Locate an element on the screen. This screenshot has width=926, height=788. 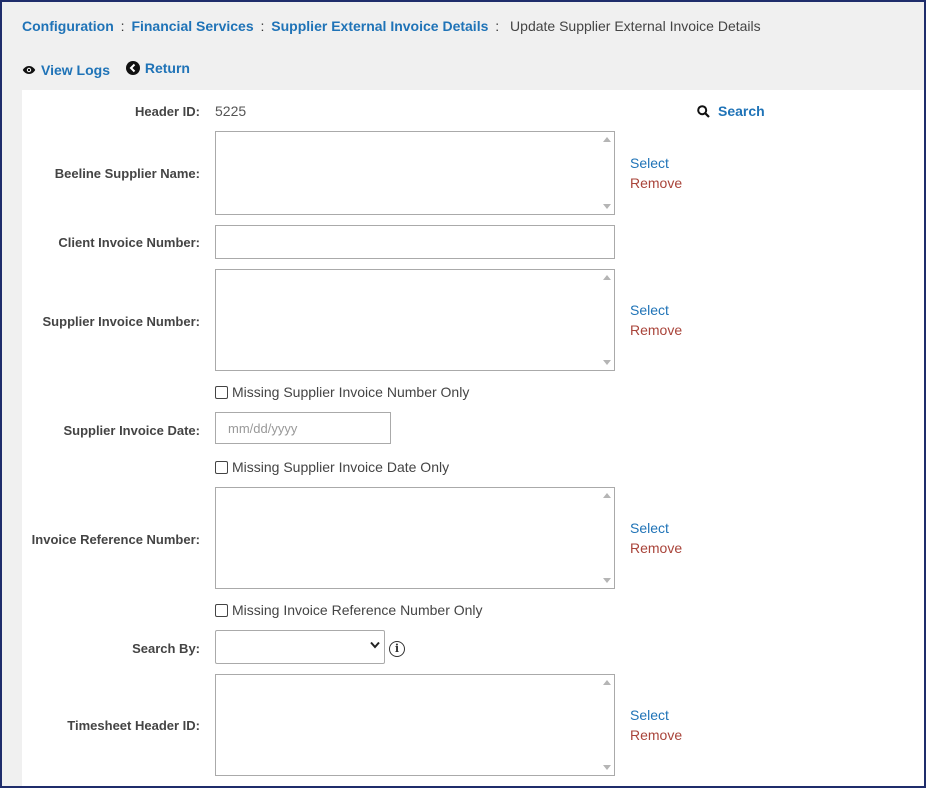
missing-supplier-invoice-date-label: Missing Supplier Invoice Date Only is located at coordinates (341, 467).